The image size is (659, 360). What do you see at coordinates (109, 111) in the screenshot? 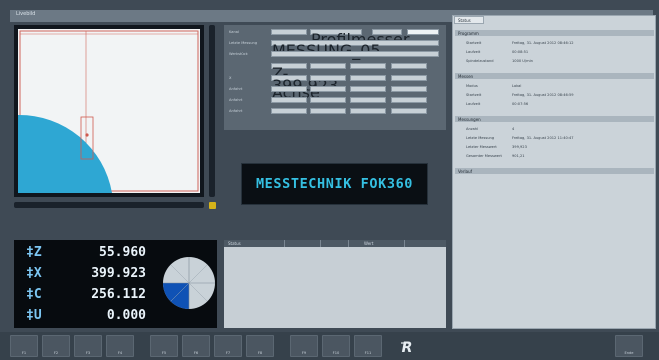
I see `profile-plot` at bounding box center [109, 111].